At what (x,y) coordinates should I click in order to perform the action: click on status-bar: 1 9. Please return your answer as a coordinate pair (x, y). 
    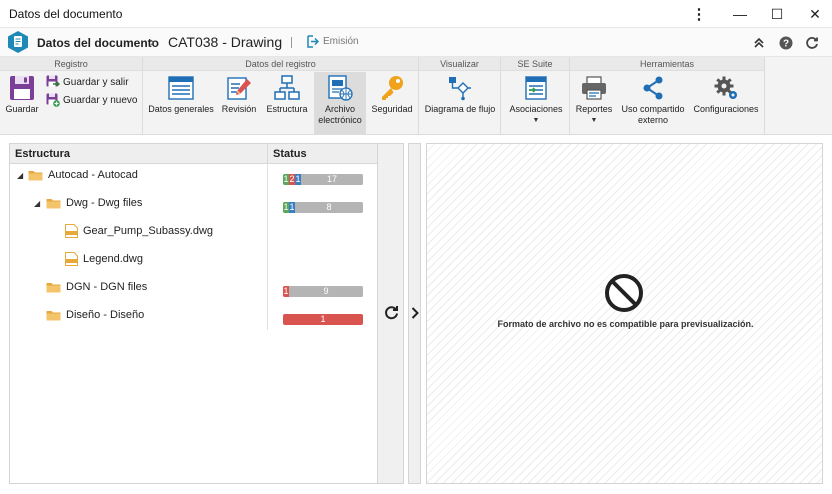
    Looking at the image, I should click on (323, 291).